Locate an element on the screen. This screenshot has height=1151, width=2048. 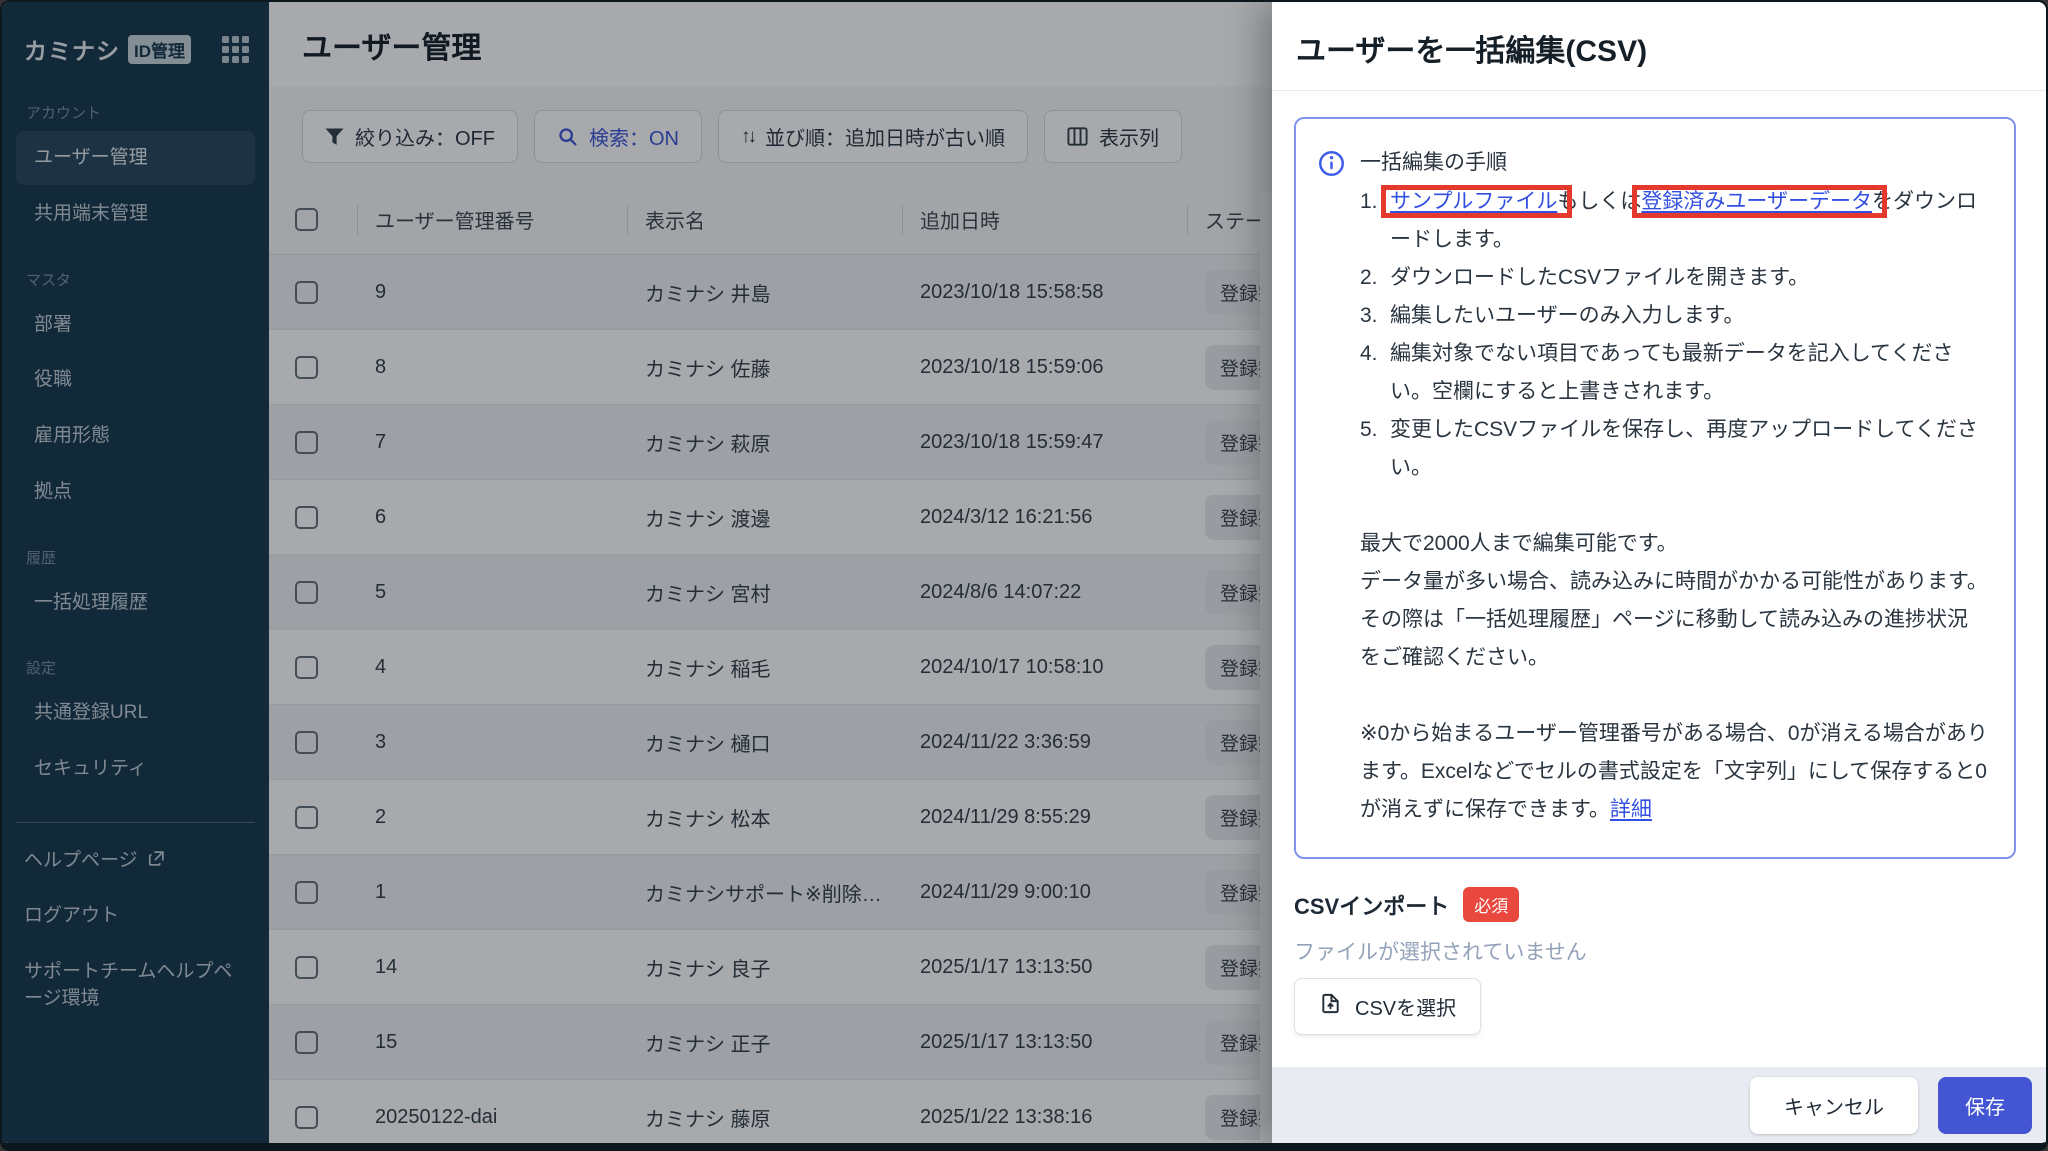
instruction-step: 5. 変更したCSVファイルを保存し、再度アップロードしてください。 is located at coordinates (1674, 449).